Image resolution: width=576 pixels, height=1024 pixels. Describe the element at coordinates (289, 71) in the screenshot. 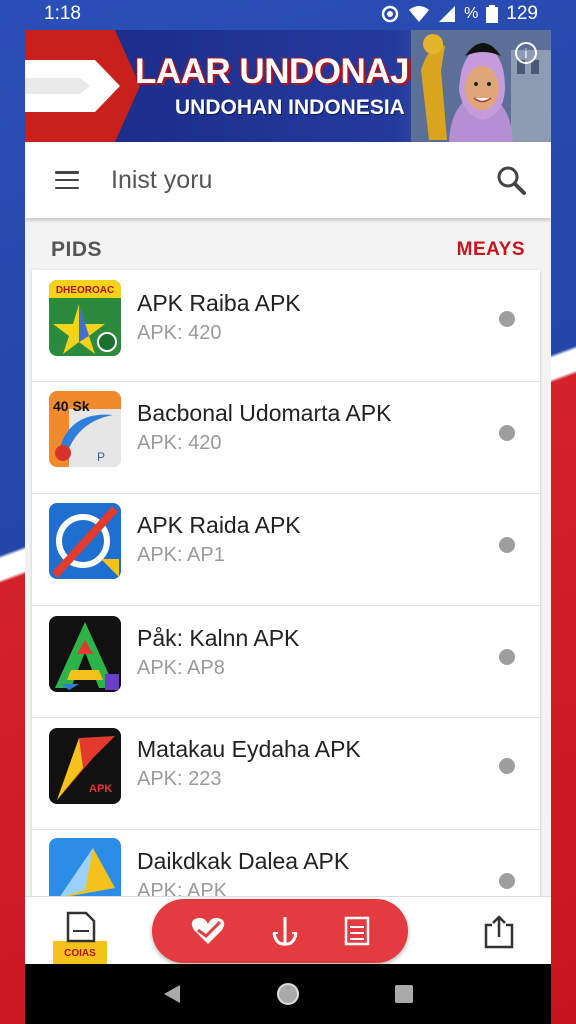

I see `banner-title: LAAR UNDONAJIA` at that location.